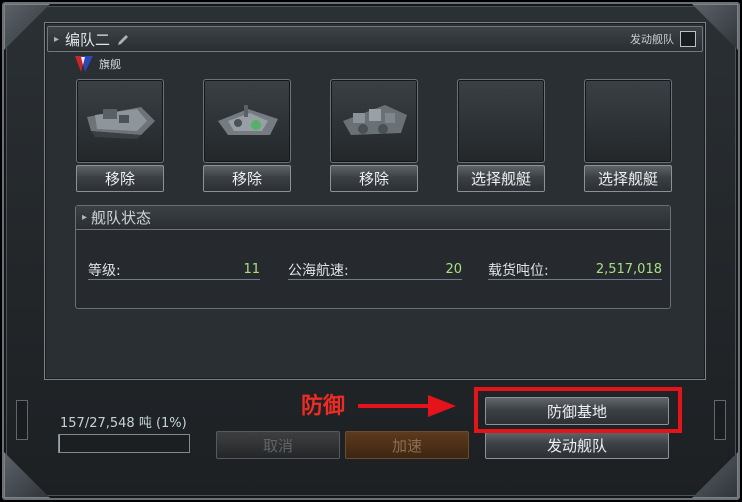  What do you see at coordinates (577, 445) in the screenshot?
I see `launch-fleet-button: 发动舰队` at bounding box center [577, 445].